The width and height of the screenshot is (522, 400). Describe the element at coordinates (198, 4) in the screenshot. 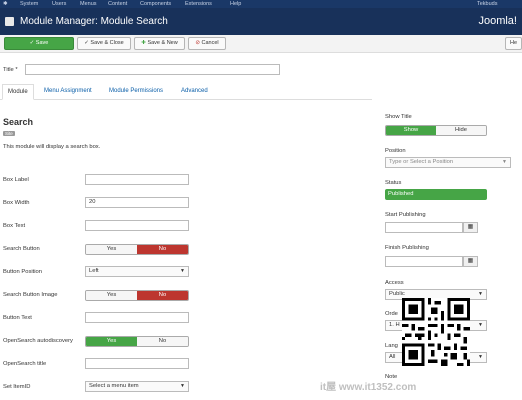

I see `nav-extensions: Extensions` at that location.